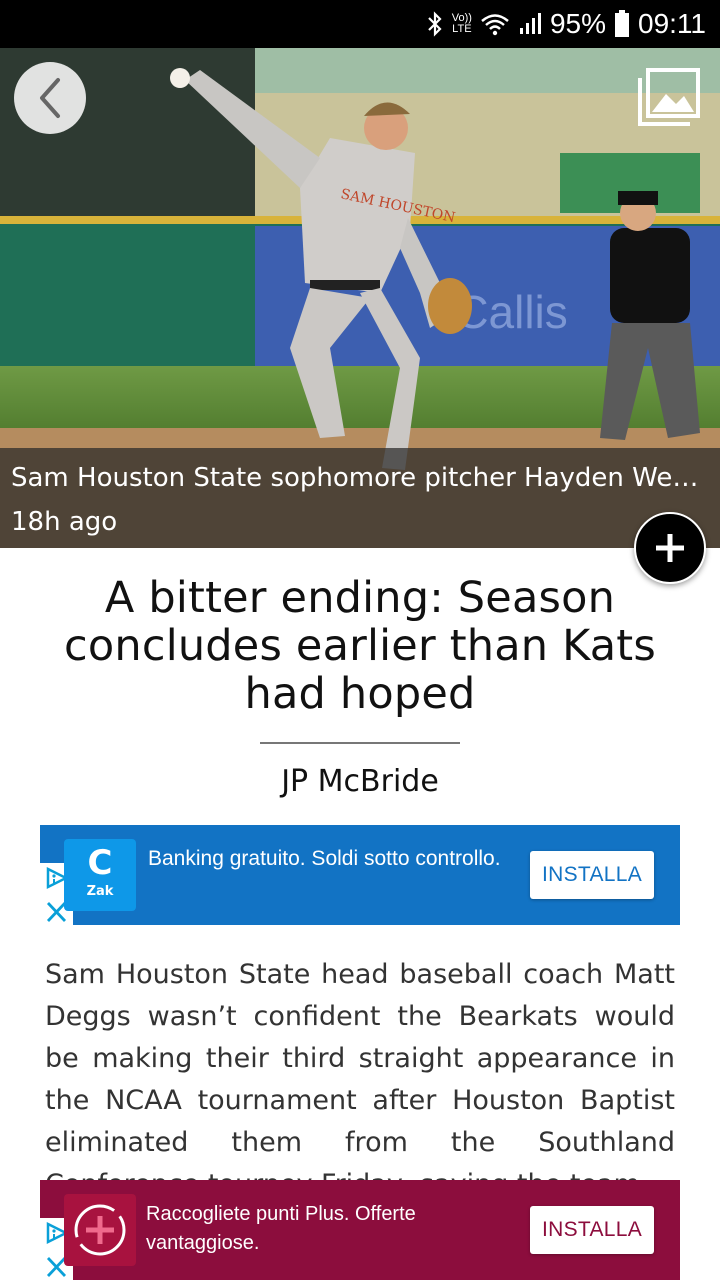  I want to click on gallery-button, so click(669, 97).